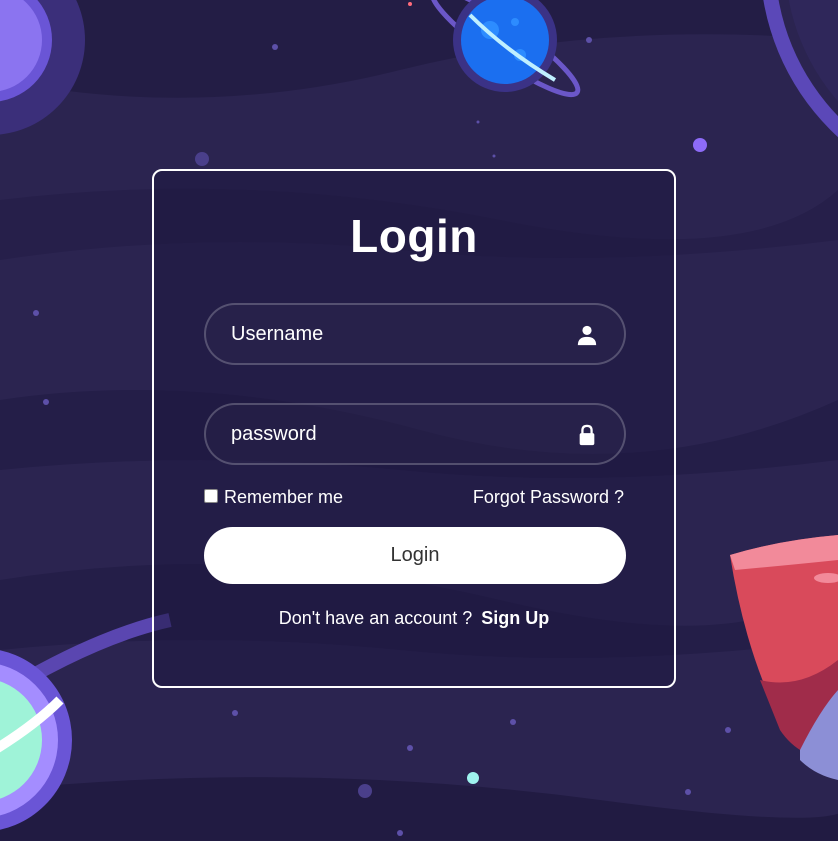 The height and width of the screenshot is (841, 838). I want to click on password-input, so click(415, 434).